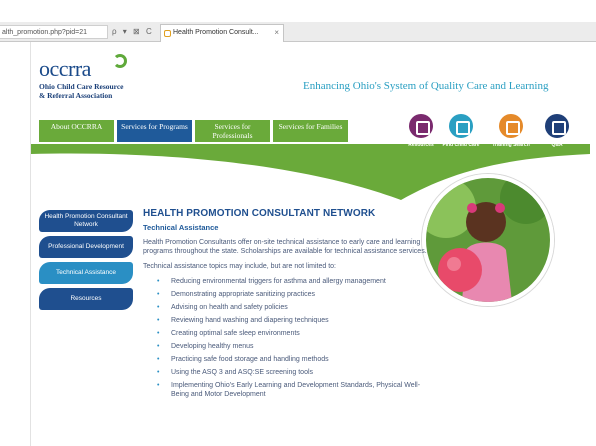  I want to click on quicklink-label: Find Child Care, so click(461, 145).